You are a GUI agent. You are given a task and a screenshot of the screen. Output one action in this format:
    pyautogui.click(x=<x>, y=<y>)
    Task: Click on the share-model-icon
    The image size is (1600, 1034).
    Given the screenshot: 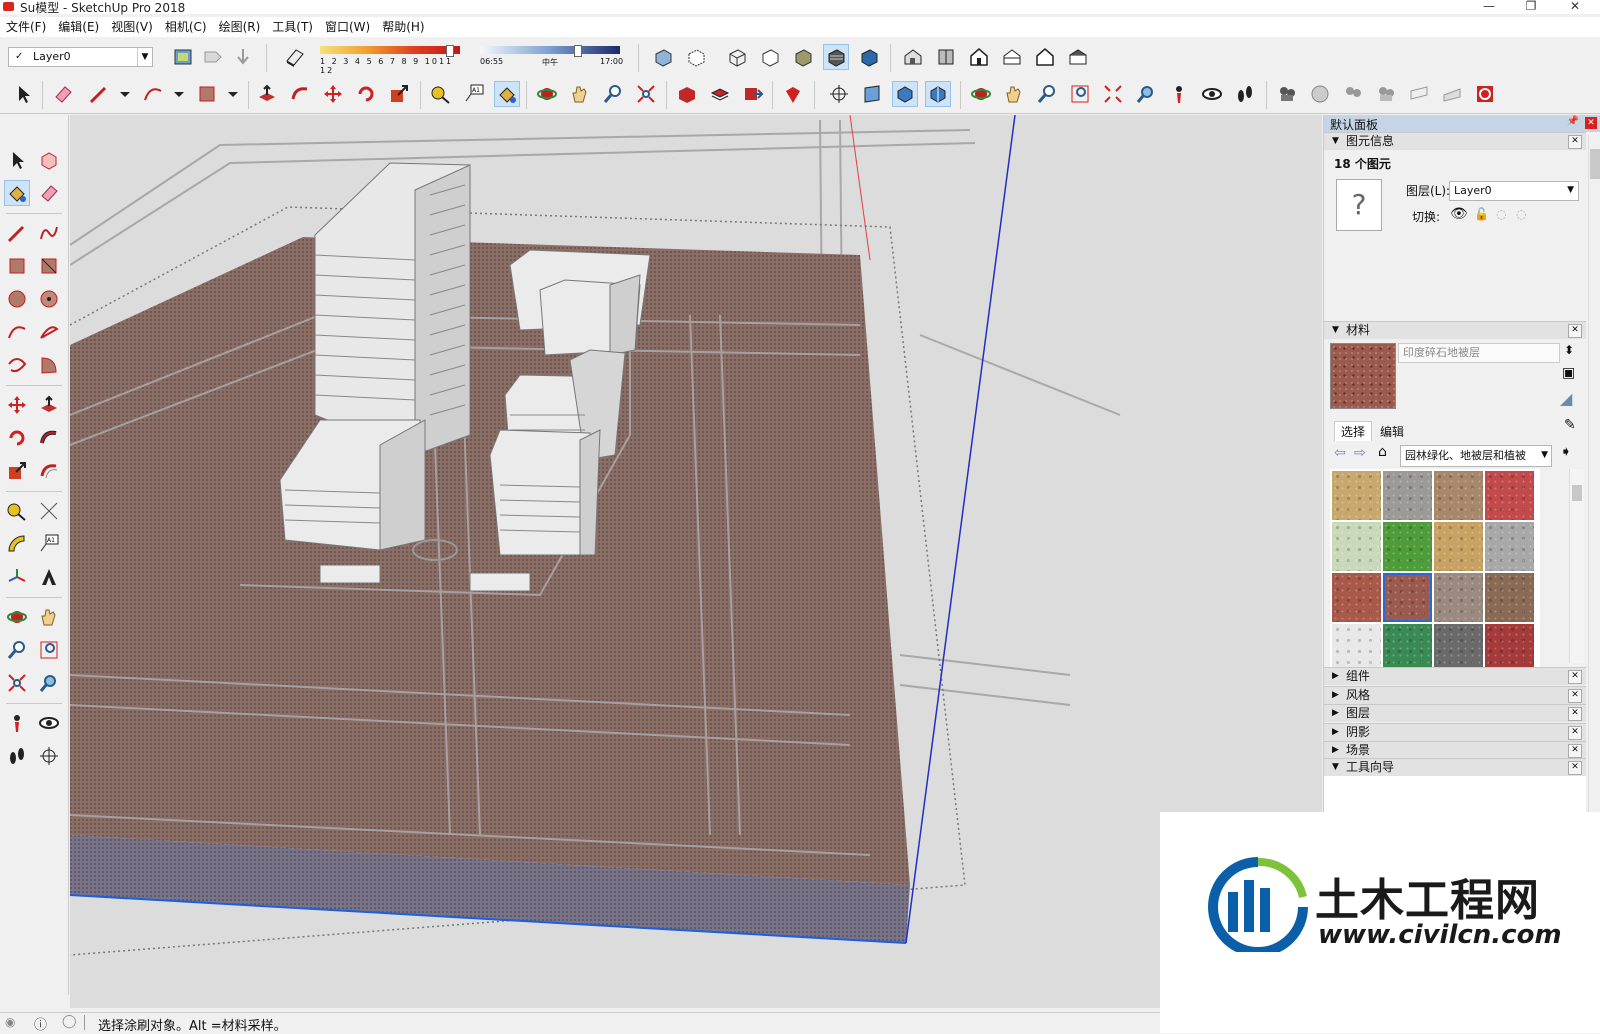 What is the action you would take?
    pyautogui.click(x=720, y=94)
    